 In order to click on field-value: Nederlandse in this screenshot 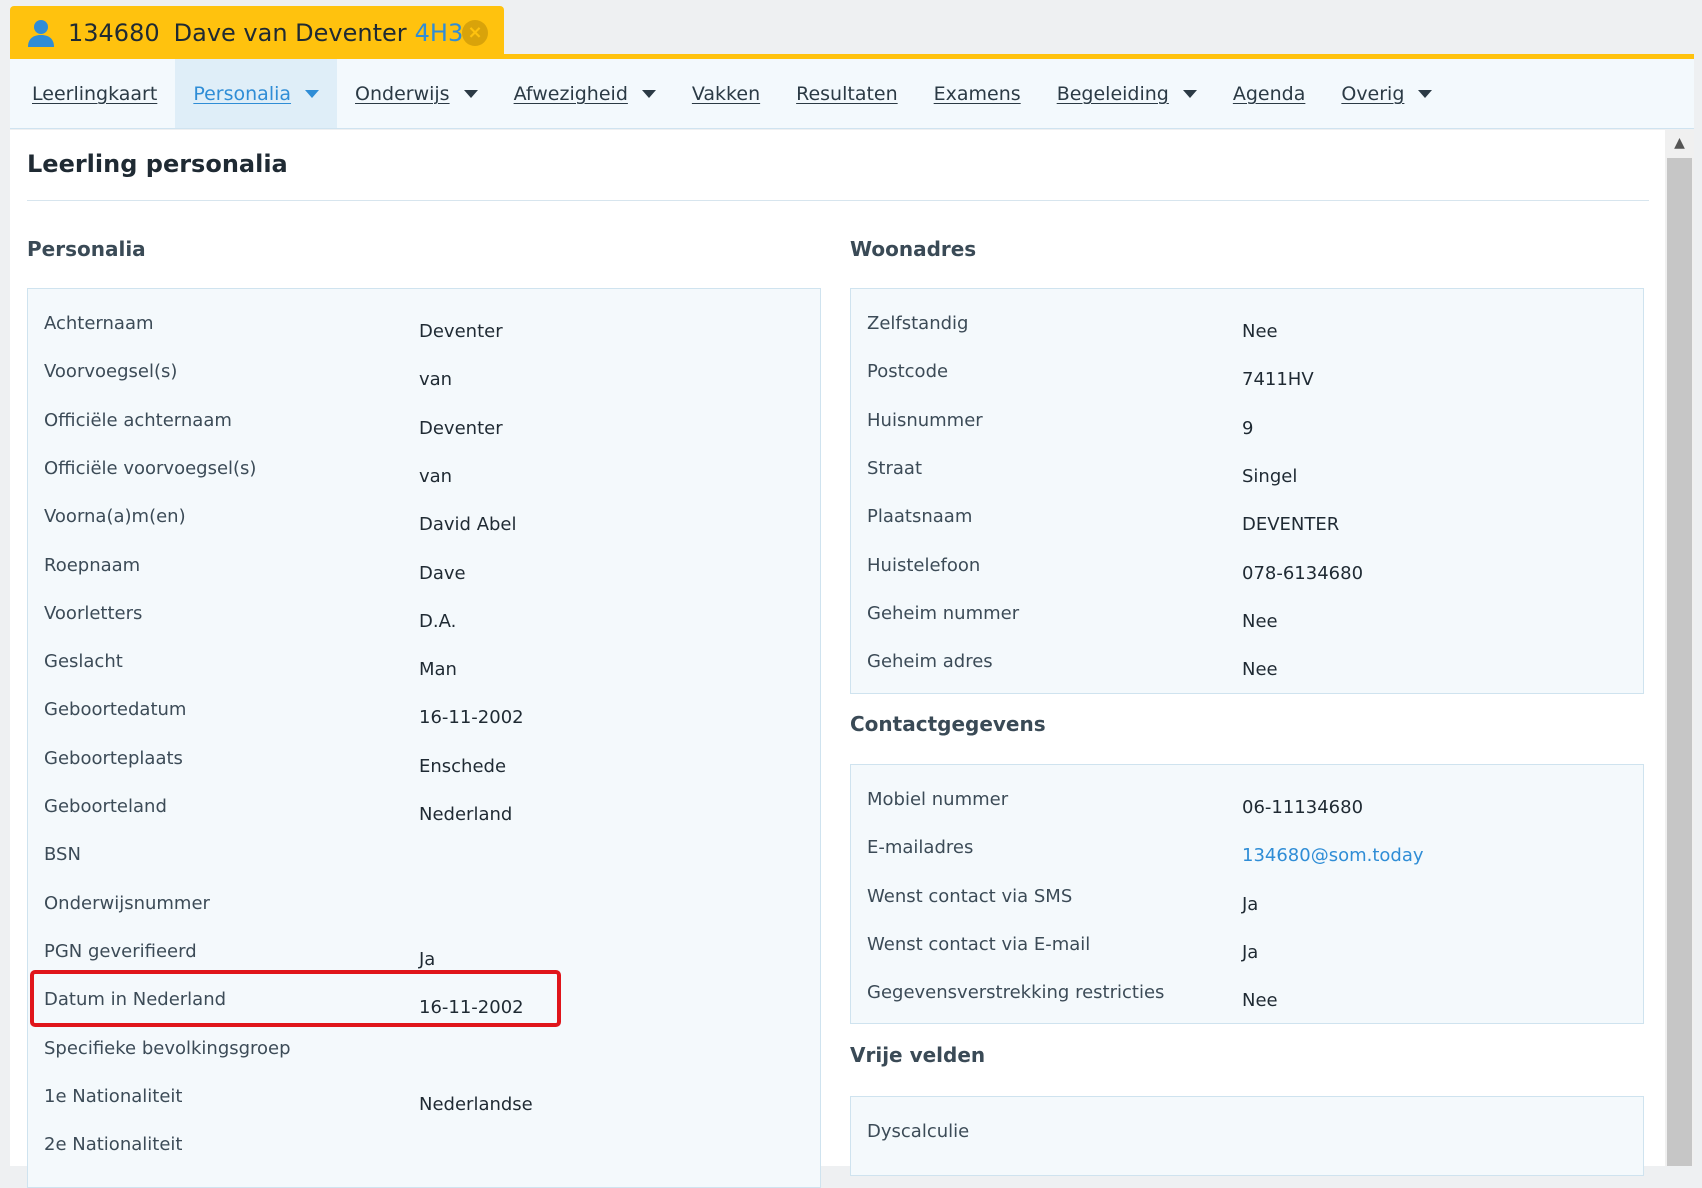, I will do `click(476, 1104)`.